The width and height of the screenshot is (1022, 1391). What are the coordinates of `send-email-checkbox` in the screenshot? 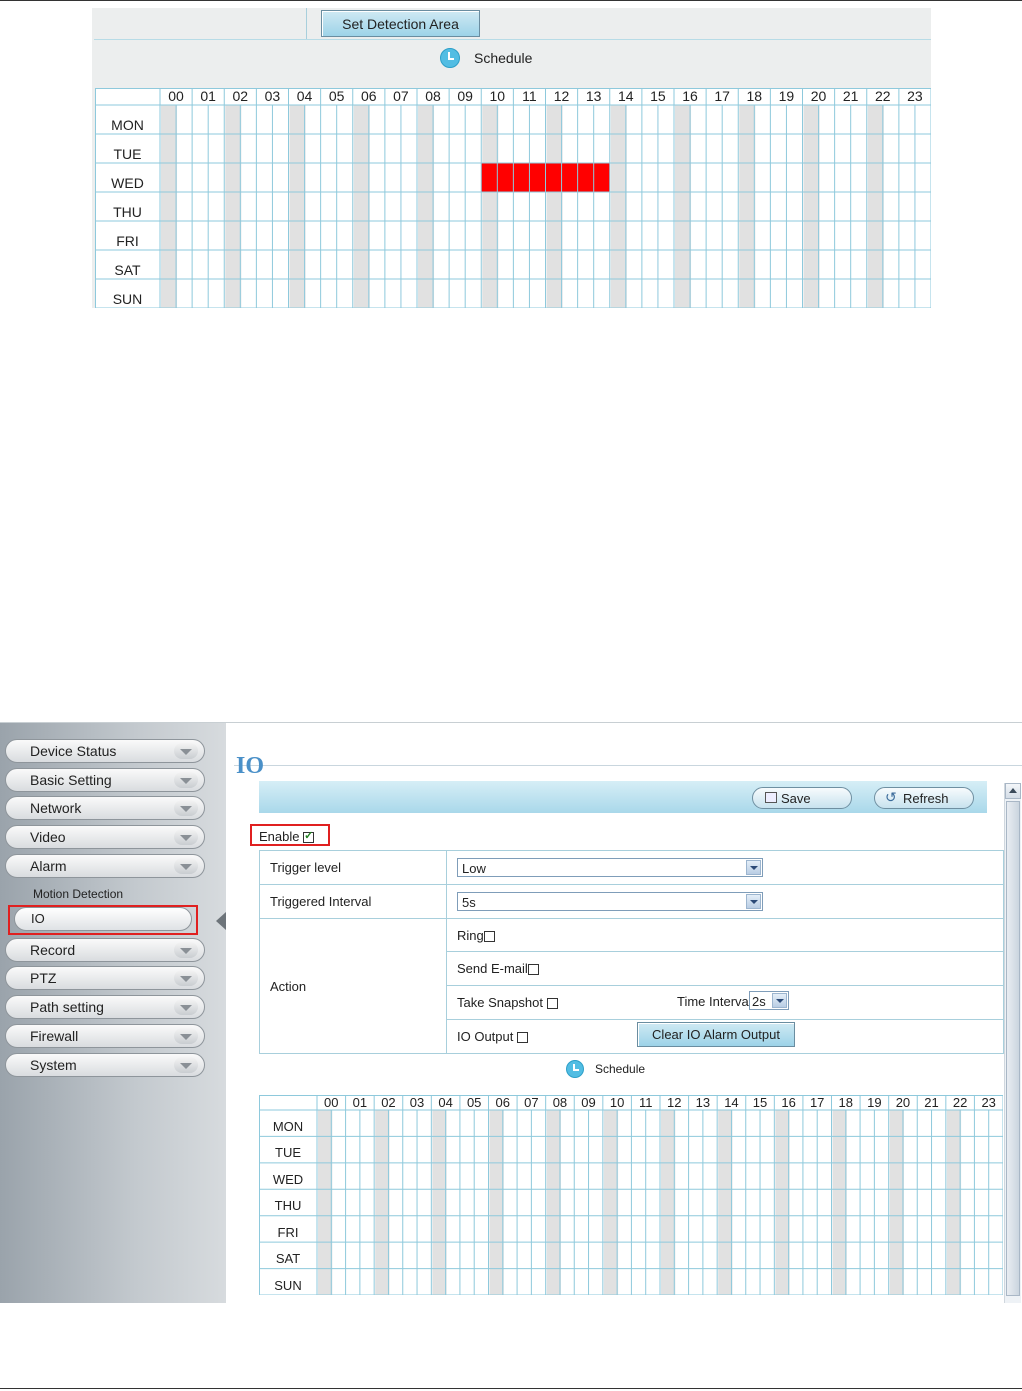 It's located at (533, 970).